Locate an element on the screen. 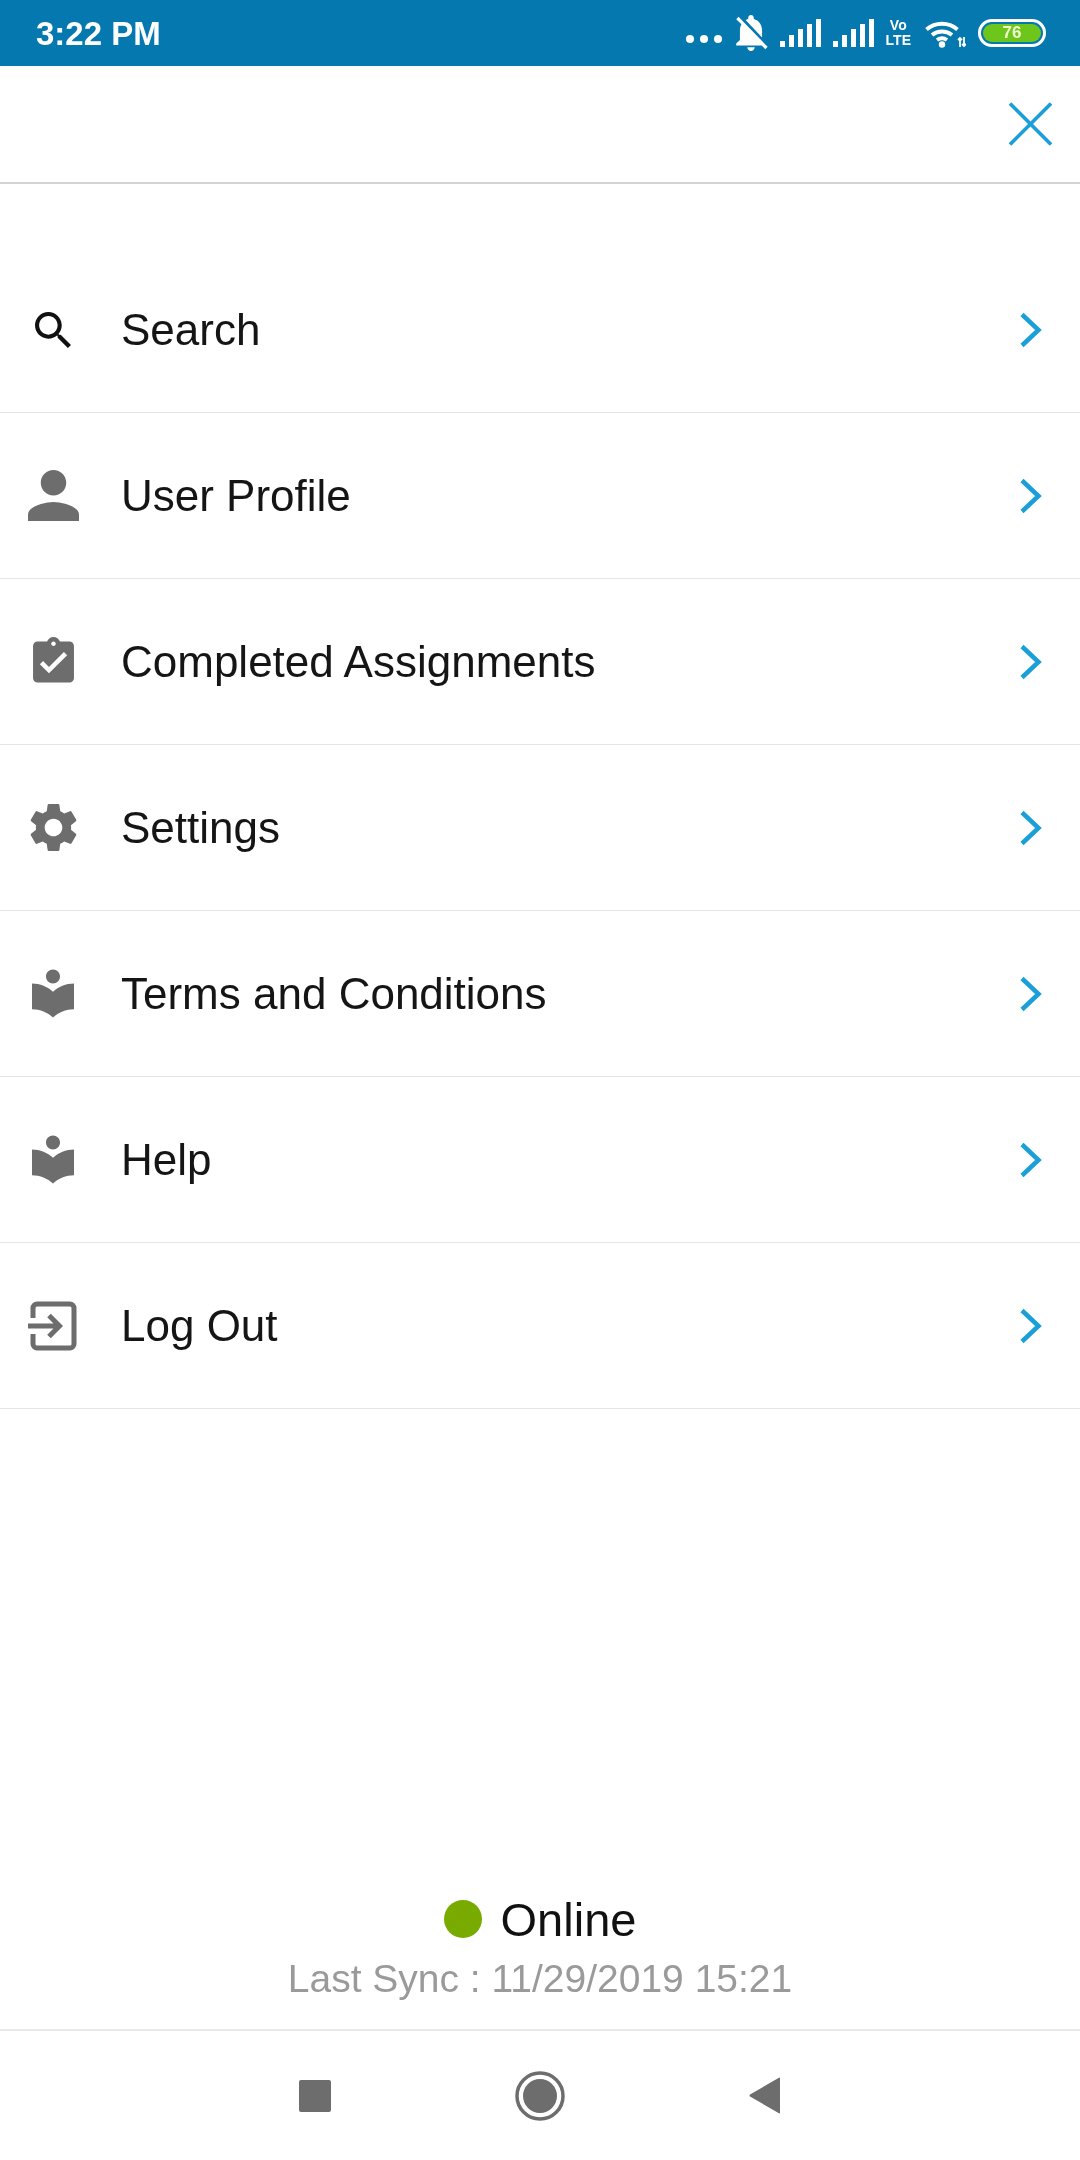  home-icon is located at coordinates (540, 2095).